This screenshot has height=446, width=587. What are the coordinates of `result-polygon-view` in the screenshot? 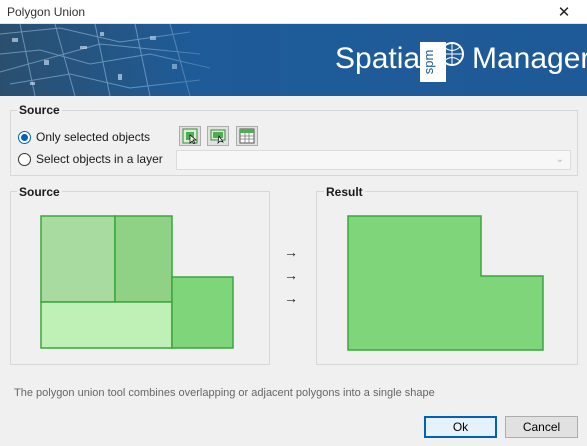 It's located at (445, 283).